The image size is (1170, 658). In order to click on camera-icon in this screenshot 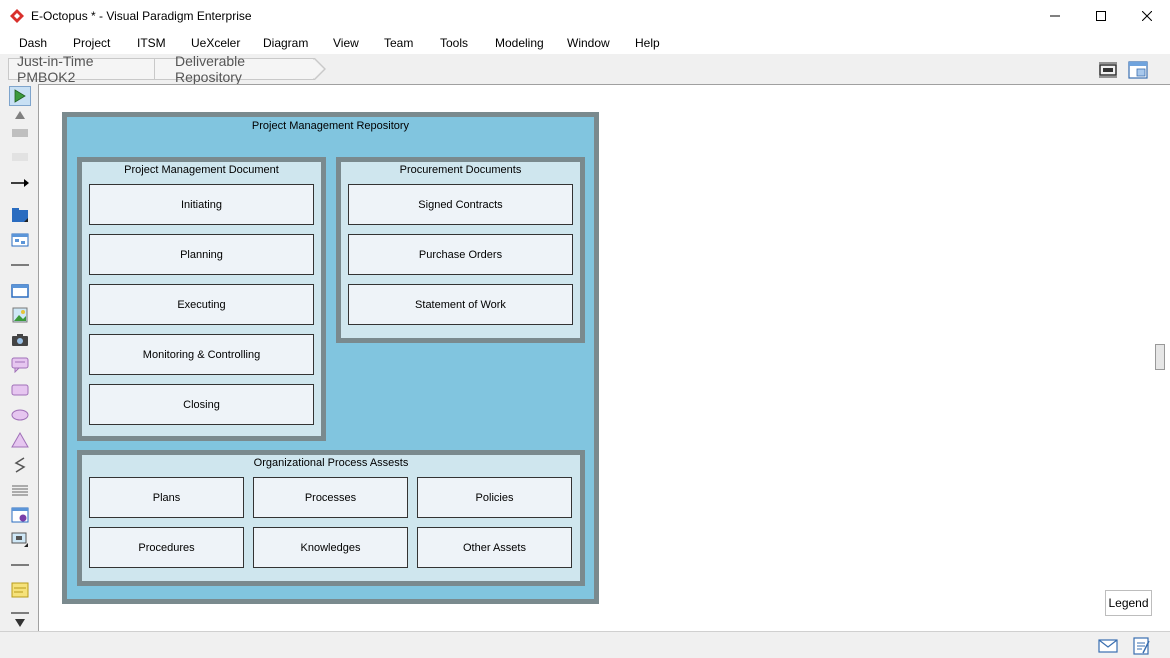, I will do `click(20, 340)`.